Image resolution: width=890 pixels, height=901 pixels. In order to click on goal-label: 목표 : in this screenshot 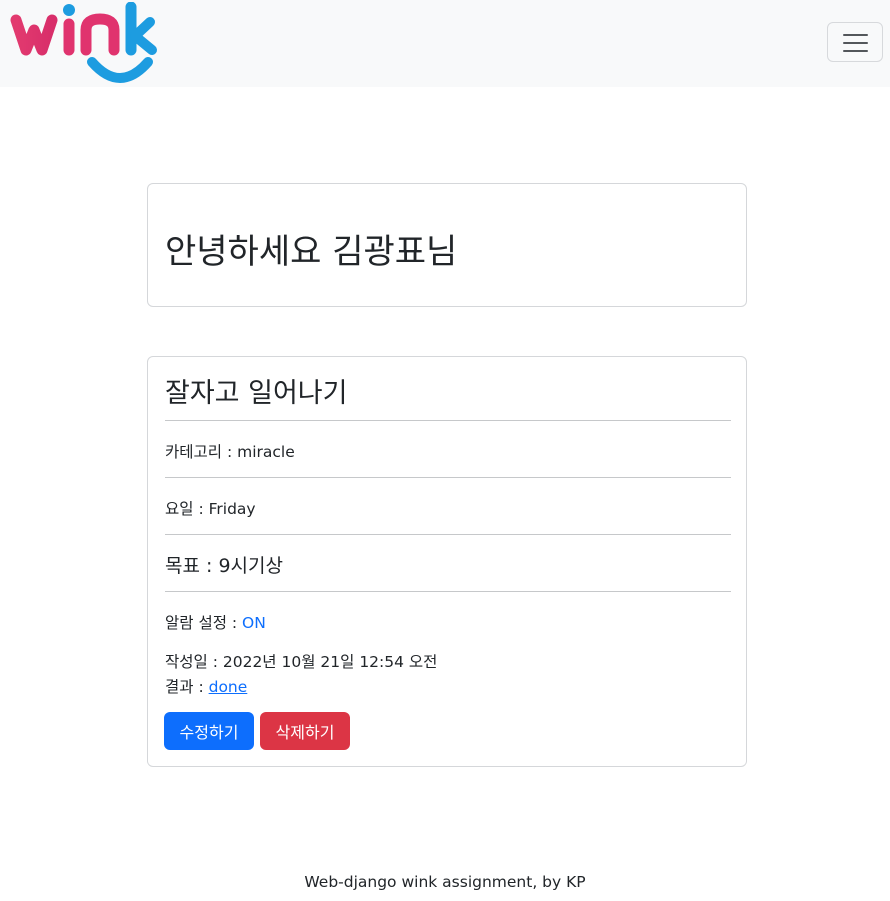, I will do `click(192, 566)`.